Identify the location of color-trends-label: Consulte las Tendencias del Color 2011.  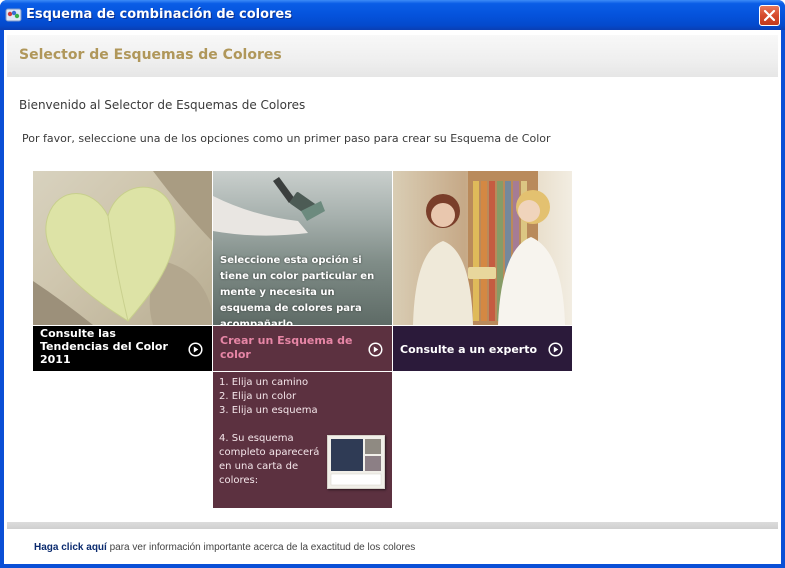
(104, 346).